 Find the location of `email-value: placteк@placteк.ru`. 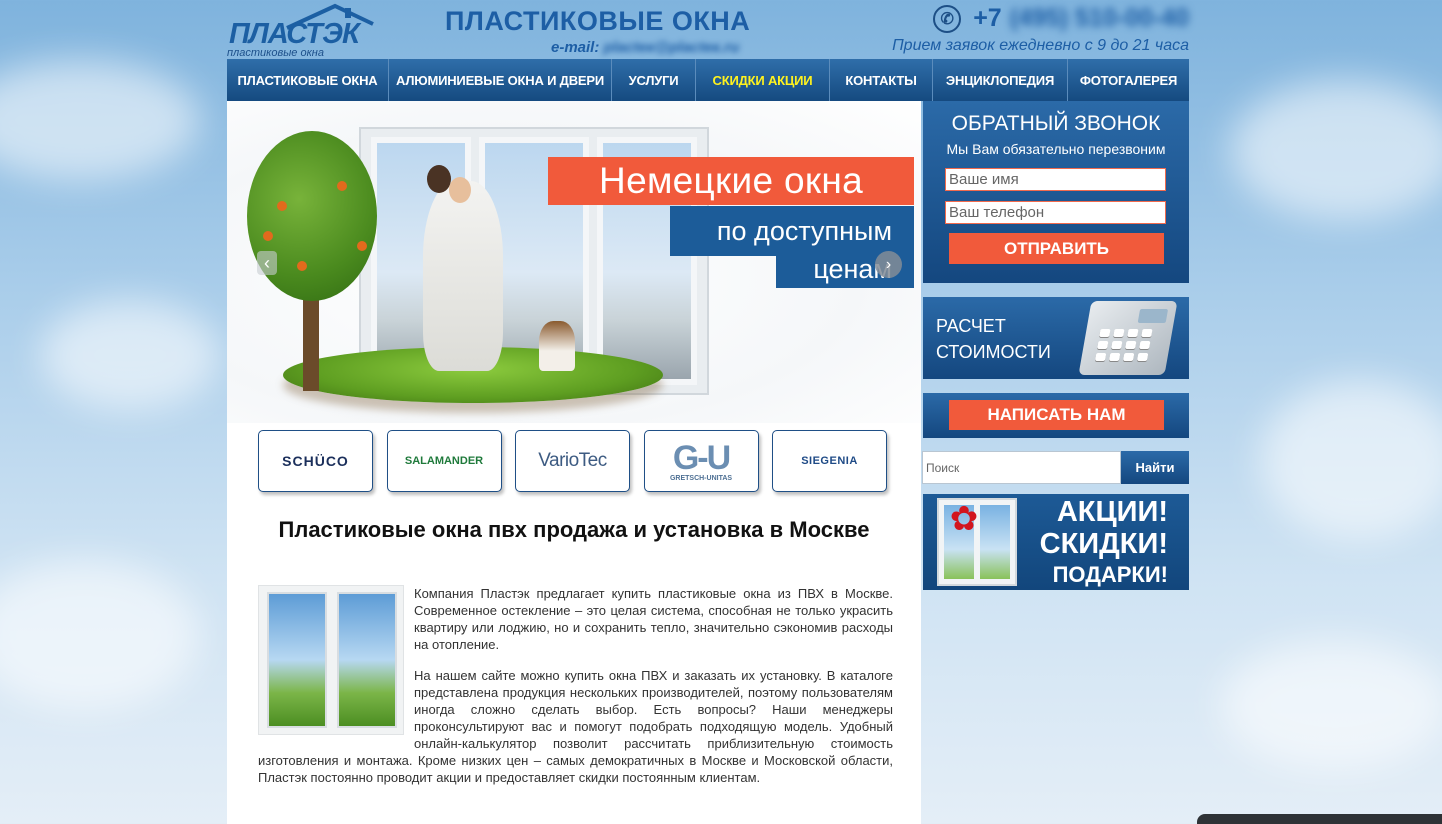

email-value: placteк@placteк.ru is located at coordinates (672, 47).